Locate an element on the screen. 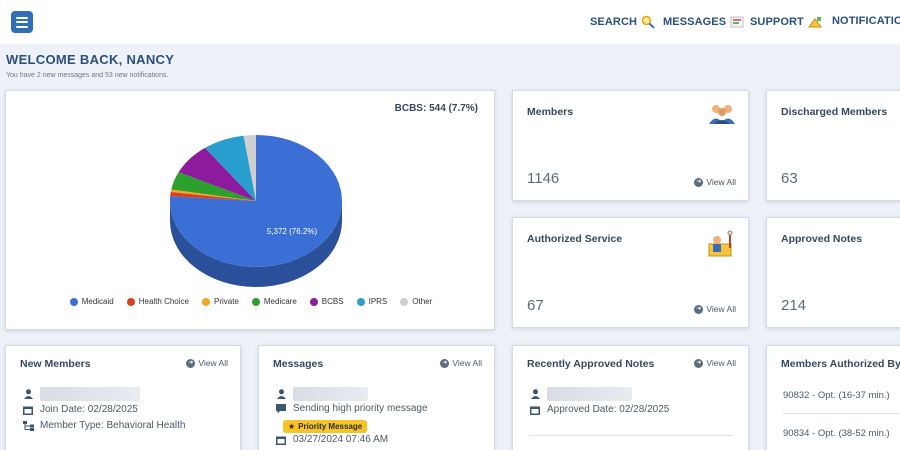 This screenshot has width=900, height=450. legend-item-private: Private is located at coordinates (220, 301).